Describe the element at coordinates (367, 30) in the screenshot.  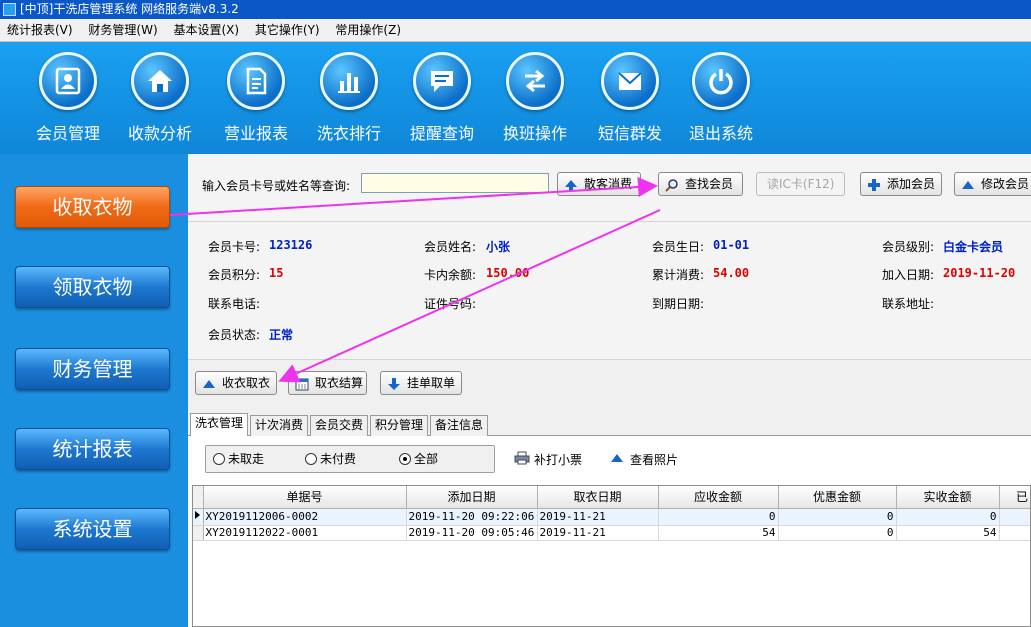
I see `menu-common-operations: 常用操作(Z)` at that location.